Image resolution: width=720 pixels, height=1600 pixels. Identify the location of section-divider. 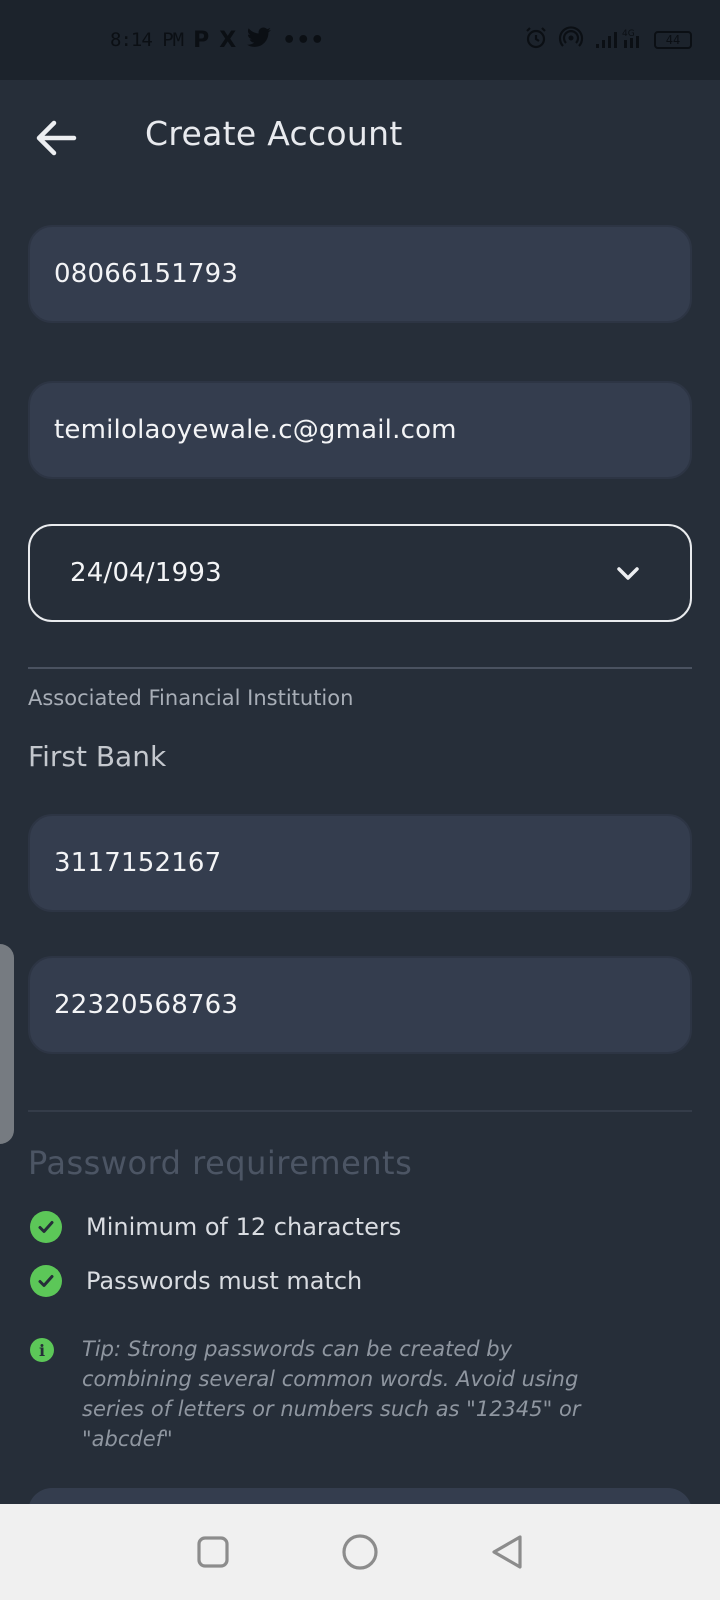
(360, 668).